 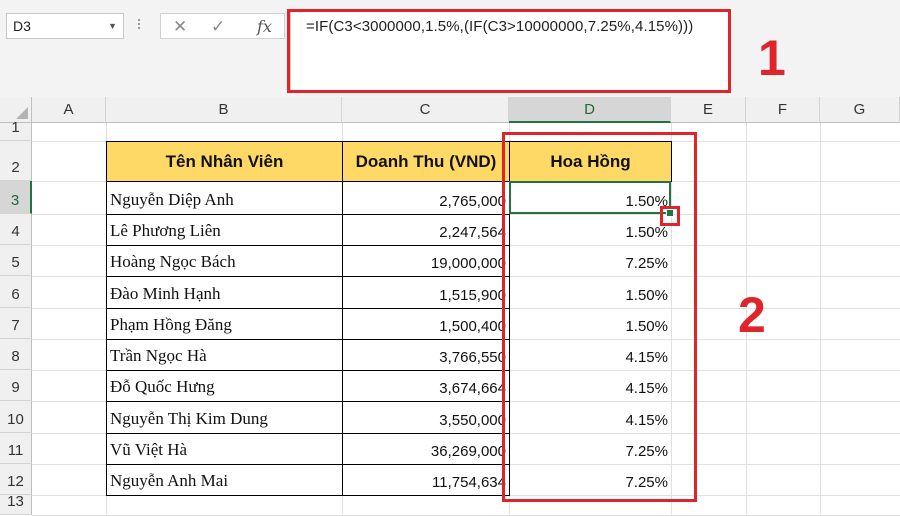 I want to click on table-cell-revenue: 2,765,000, so click(x=426, y=198).